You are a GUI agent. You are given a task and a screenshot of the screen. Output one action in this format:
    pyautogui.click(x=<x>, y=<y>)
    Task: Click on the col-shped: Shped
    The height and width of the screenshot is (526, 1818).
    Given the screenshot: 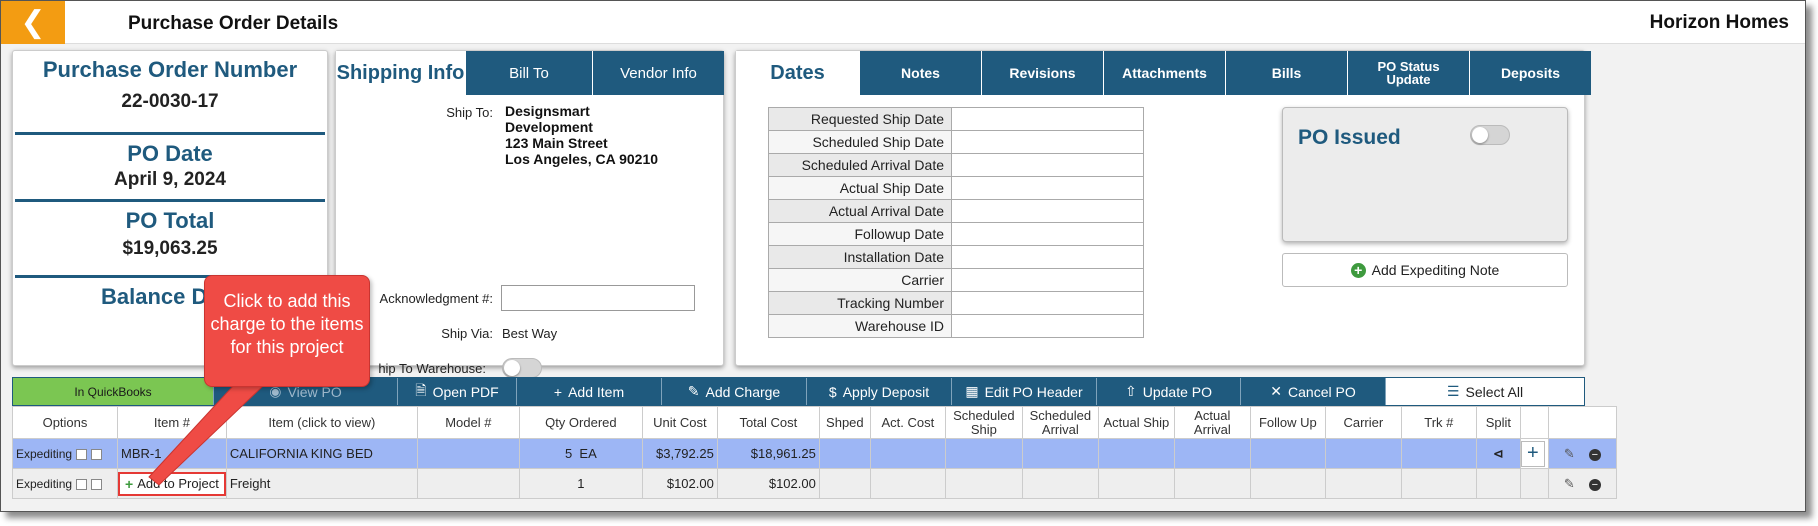 What is the action you would take?
    pyautogui.click(x=844, y=422)
    